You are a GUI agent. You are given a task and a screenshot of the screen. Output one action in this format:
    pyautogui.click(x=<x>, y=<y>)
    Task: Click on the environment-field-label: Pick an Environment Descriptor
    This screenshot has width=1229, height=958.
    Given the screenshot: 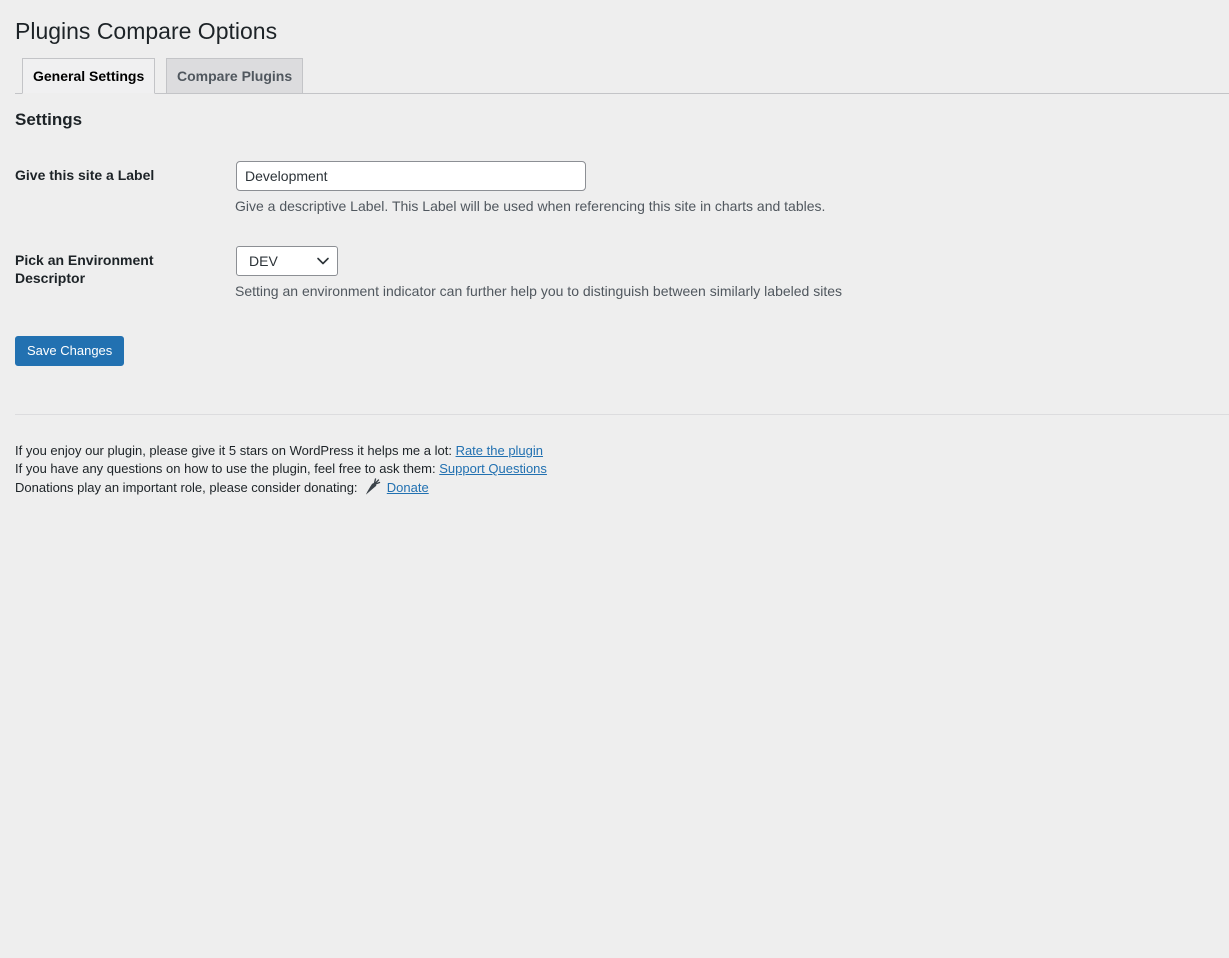 What is the action you would take?
    pyautogui.click(x=84, y=269)
    